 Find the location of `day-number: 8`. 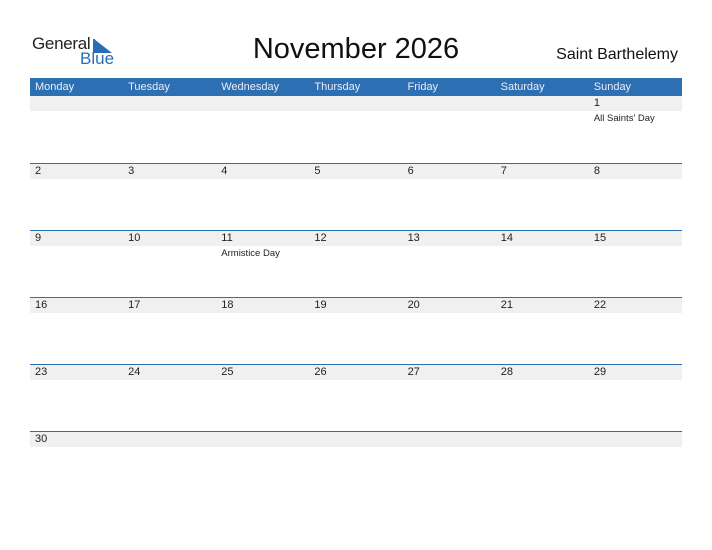

day-number: 8 is located at coordinates (596, 171).